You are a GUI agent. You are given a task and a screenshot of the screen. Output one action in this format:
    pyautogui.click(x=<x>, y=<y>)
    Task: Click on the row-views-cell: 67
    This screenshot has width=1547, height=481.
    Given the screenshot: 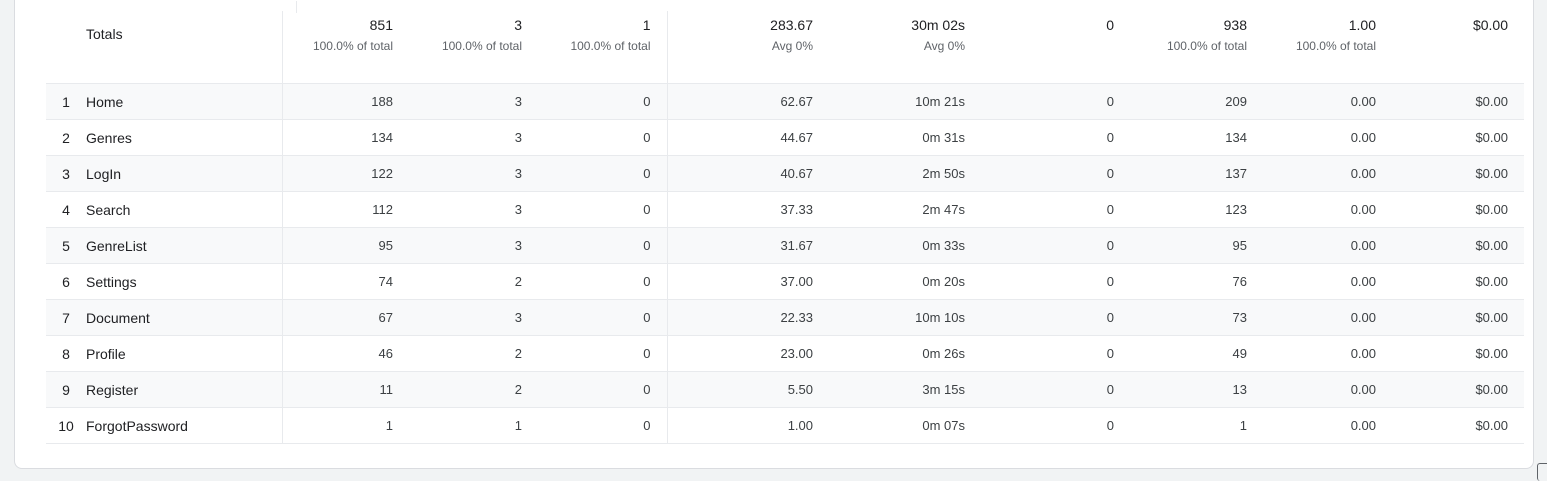 What is the action you would take?
    pyautogui.click(x=345, y=317)
    